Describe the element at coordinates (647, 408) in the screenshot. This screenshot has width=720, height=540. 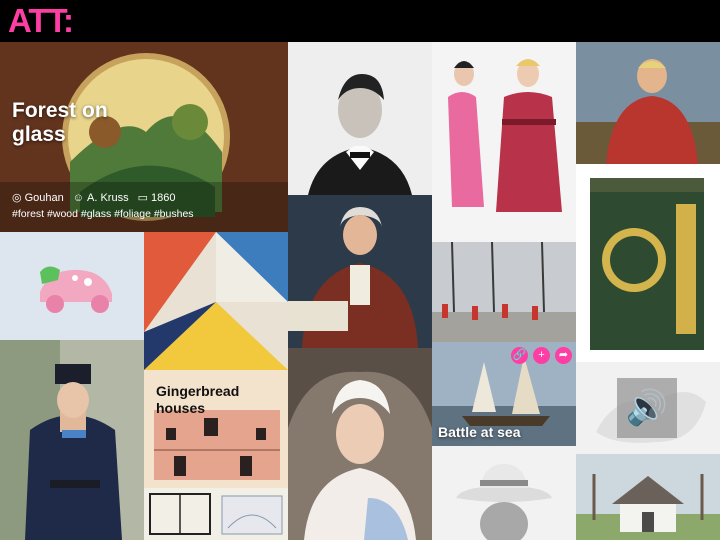
I see `audio-icon: 🔊` at that location.